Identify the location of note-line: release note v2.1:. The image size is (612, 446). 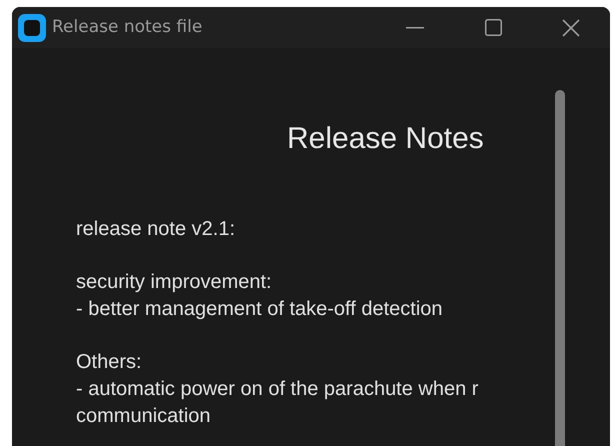
(156, 229).